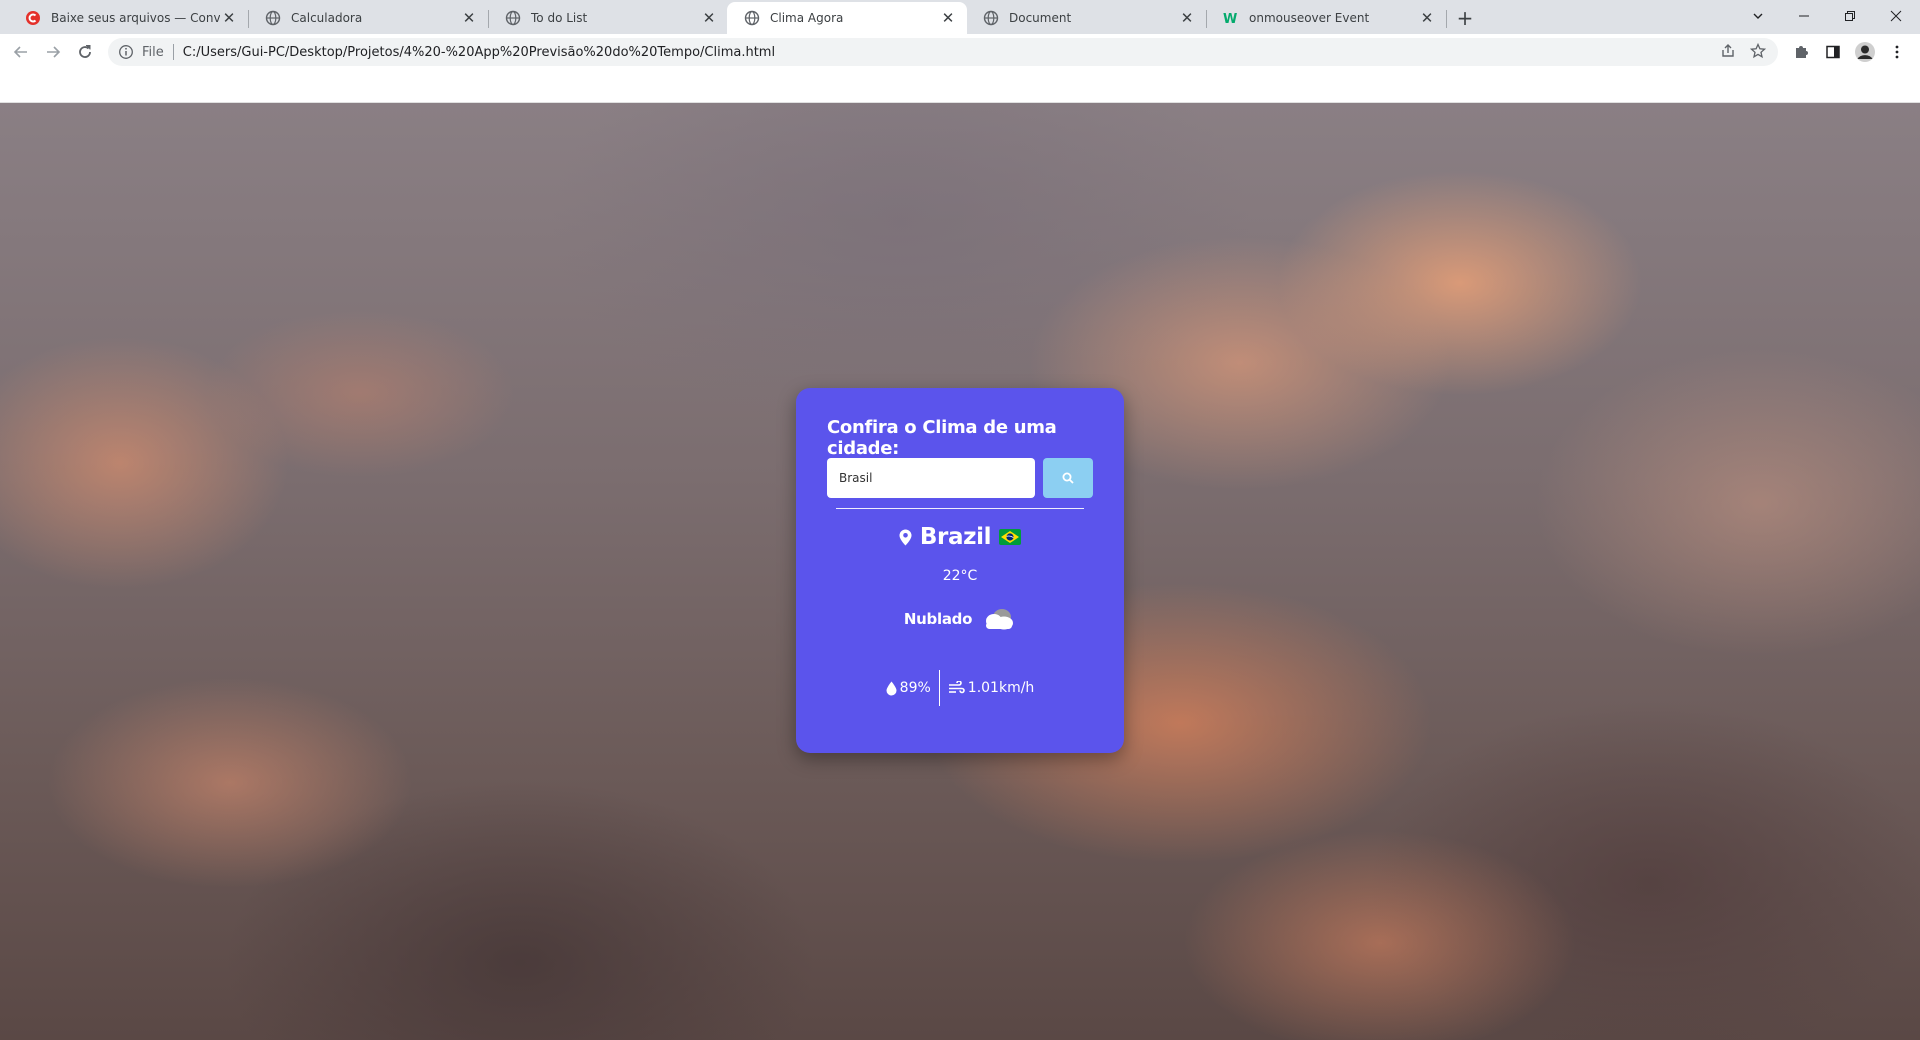 This screenshot has height=1040, width=1920. I want to click on convertio-icon, so click(33, 18).